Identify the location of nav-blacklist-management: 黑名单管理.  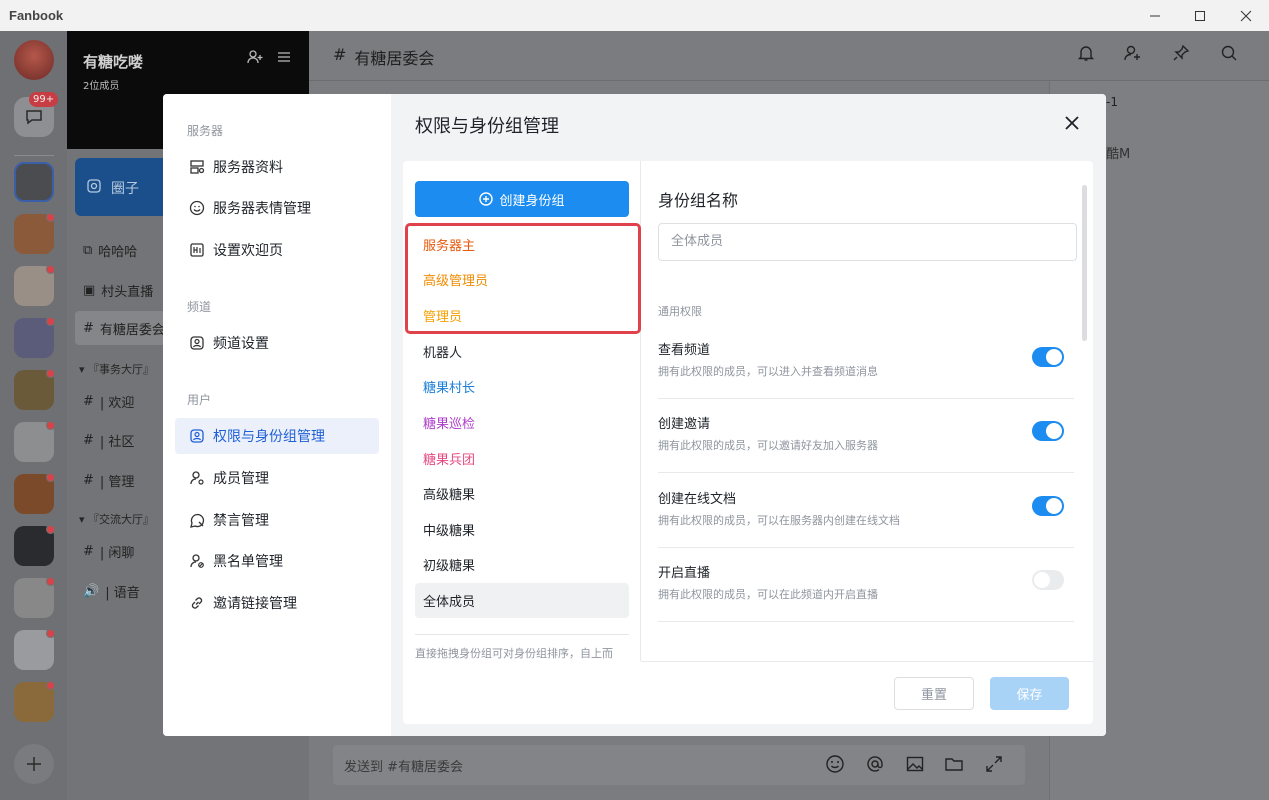
(277, 561).